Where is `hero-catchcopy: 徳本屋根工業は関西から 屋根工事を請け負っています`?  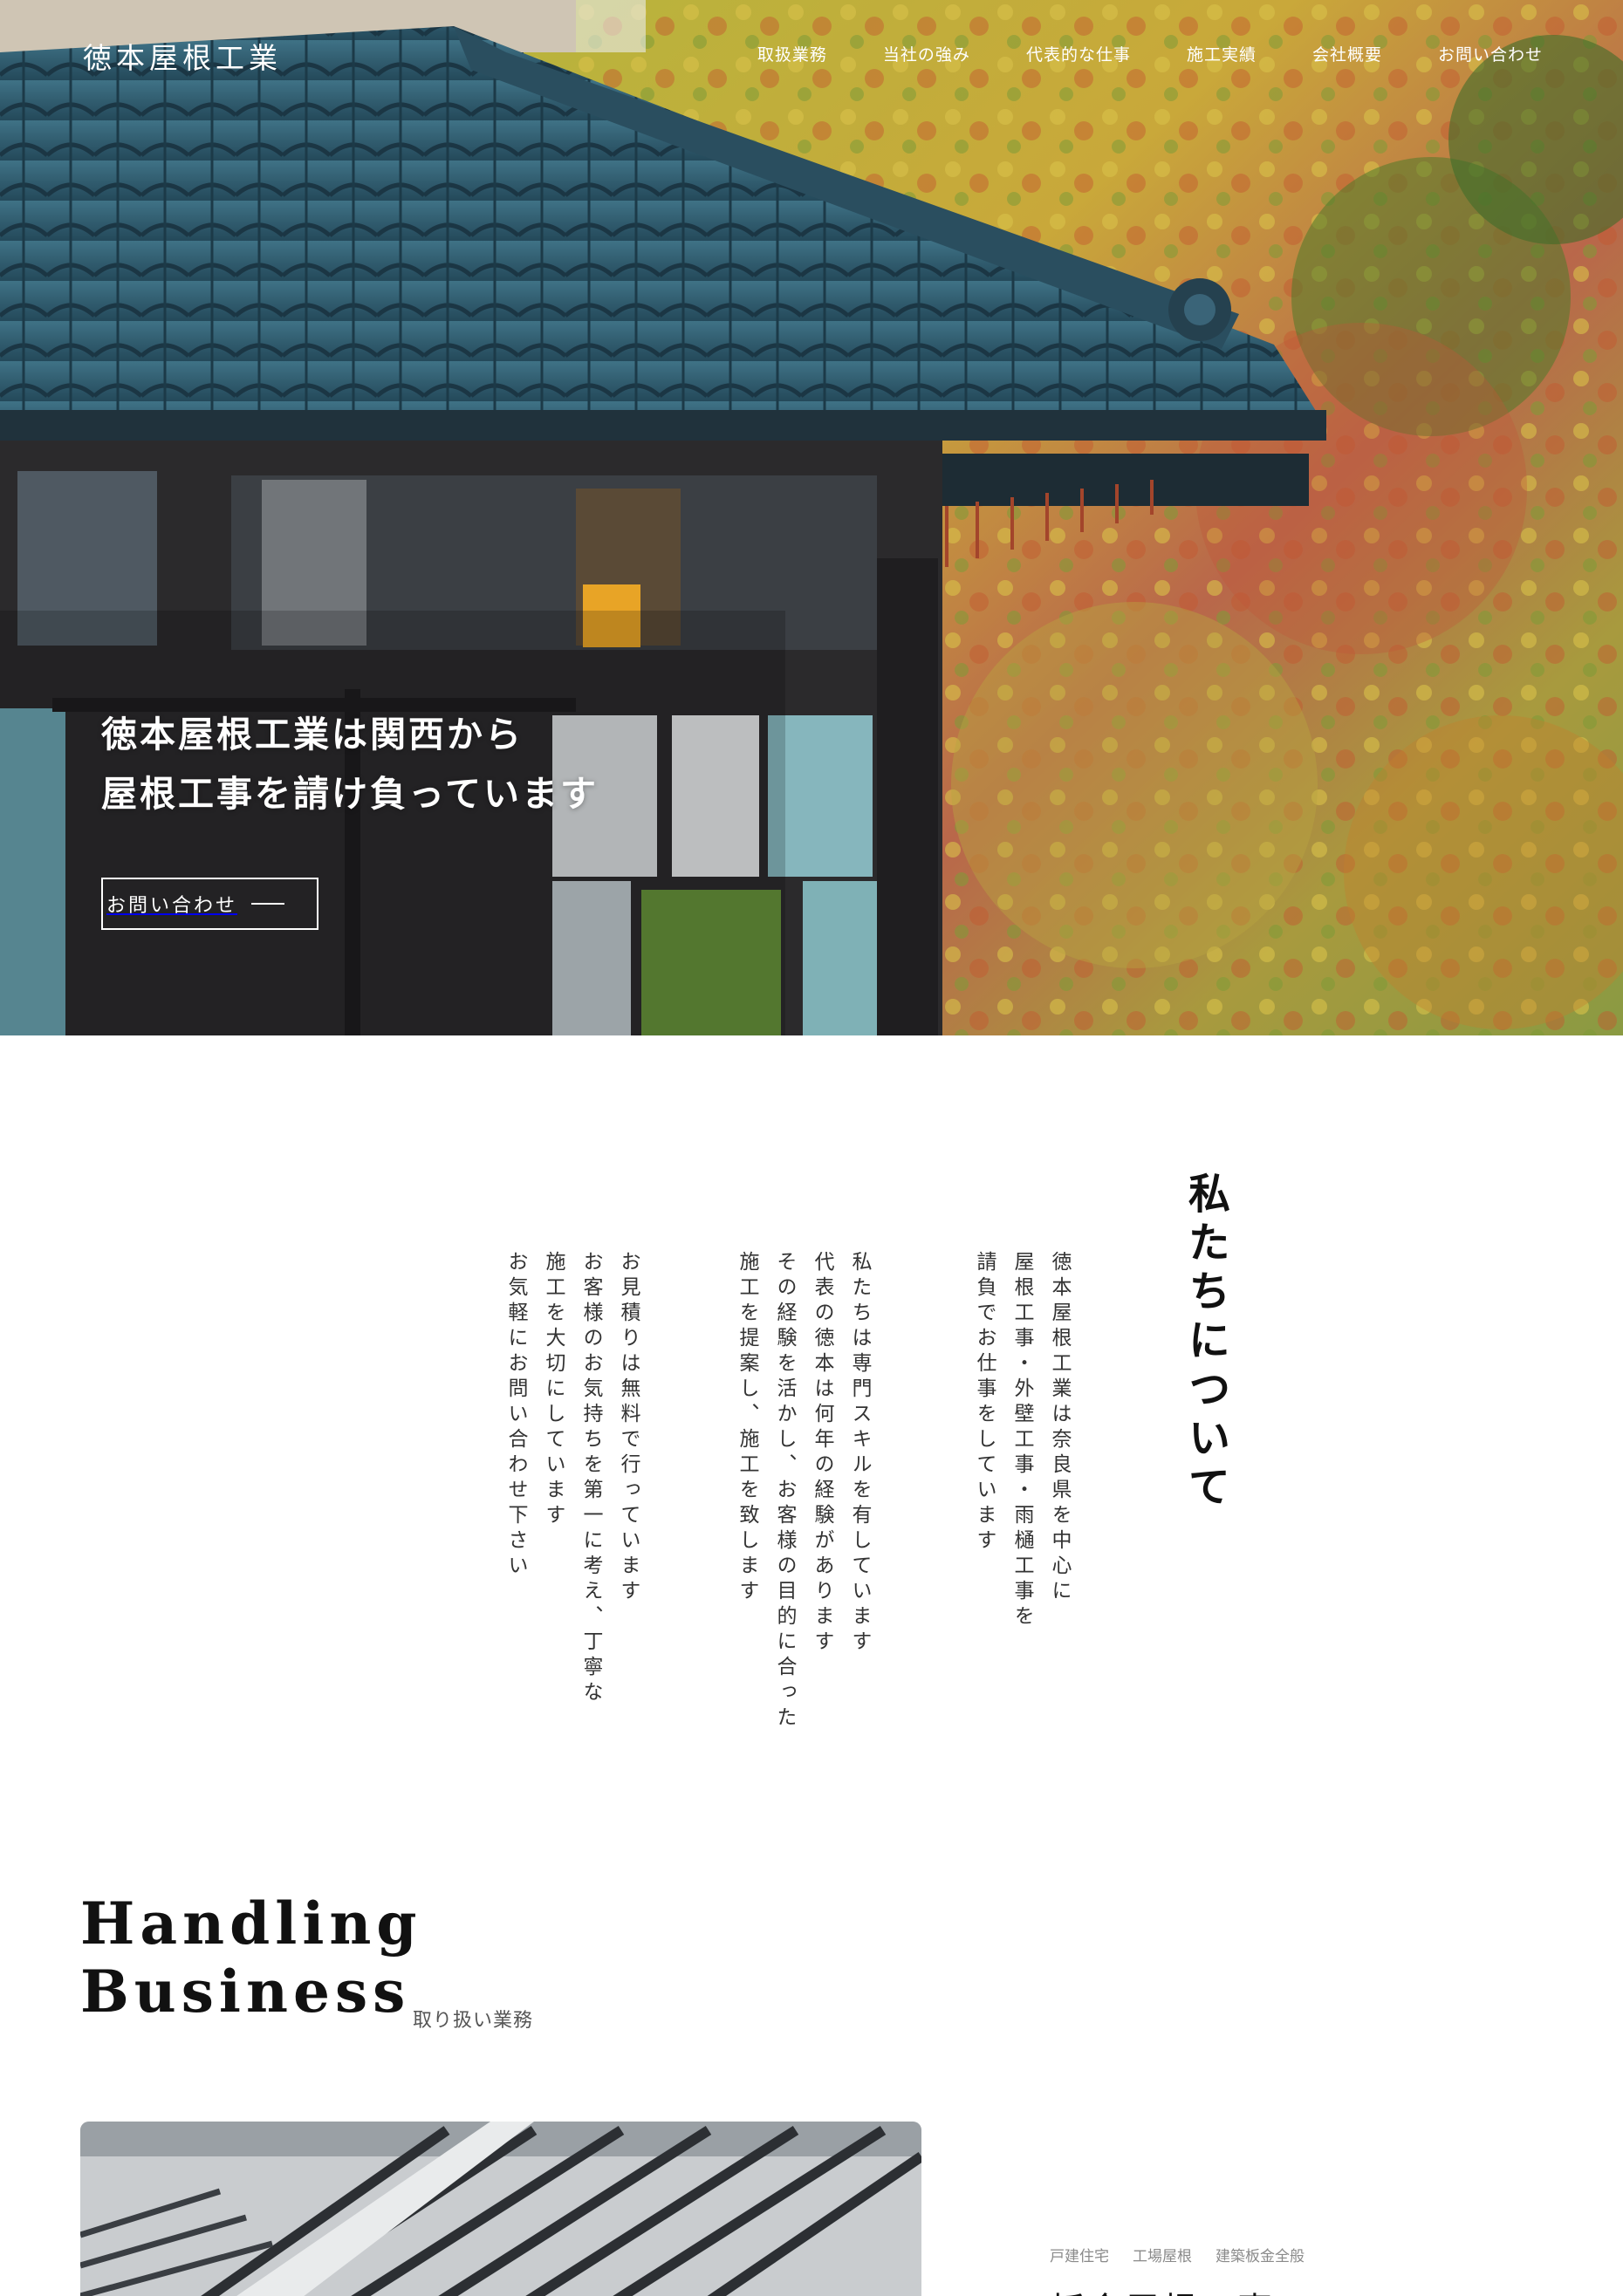
hero-catchcopy: 徳本屋根工業は関西から 屋根工事を請け負っています is located at coordinates (350, 764).